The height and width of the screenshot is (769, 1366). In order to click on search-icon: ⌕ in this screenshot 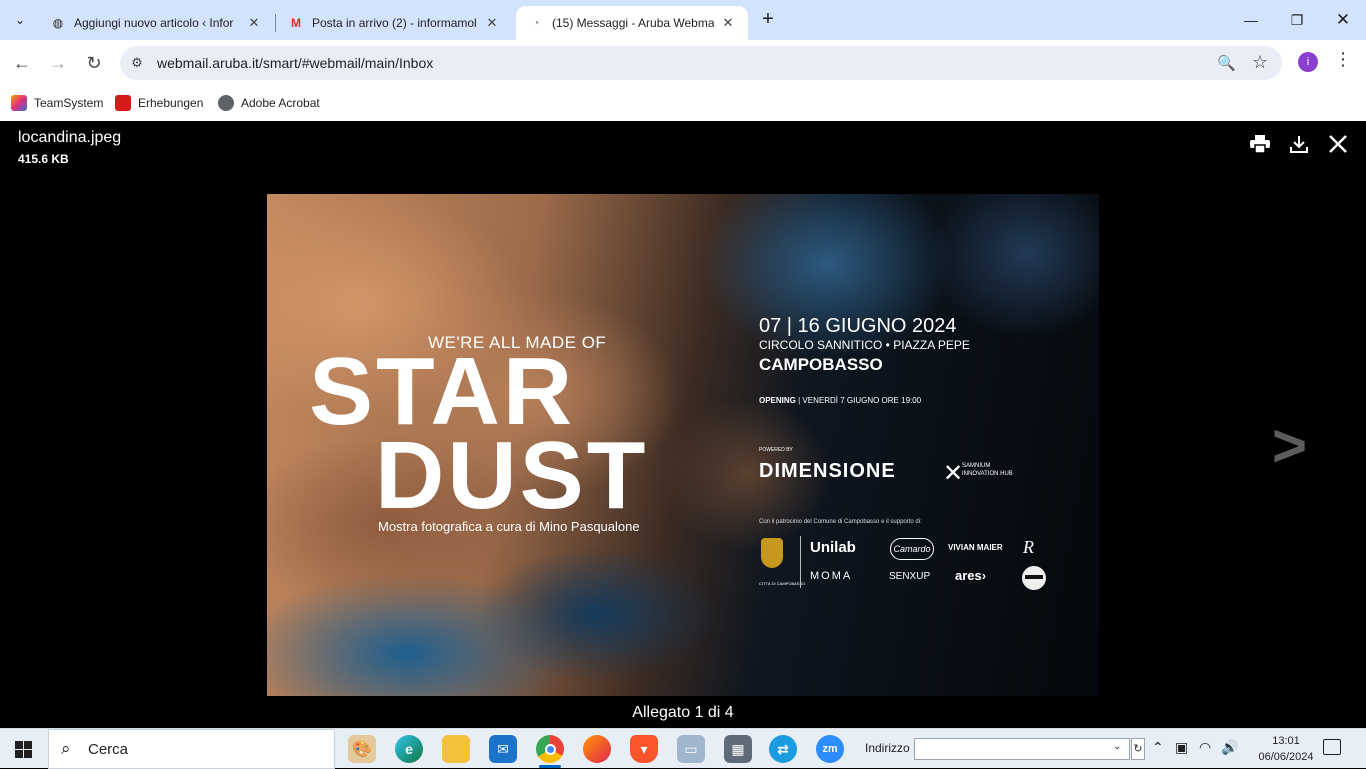, I will do `click(66, 748)`.